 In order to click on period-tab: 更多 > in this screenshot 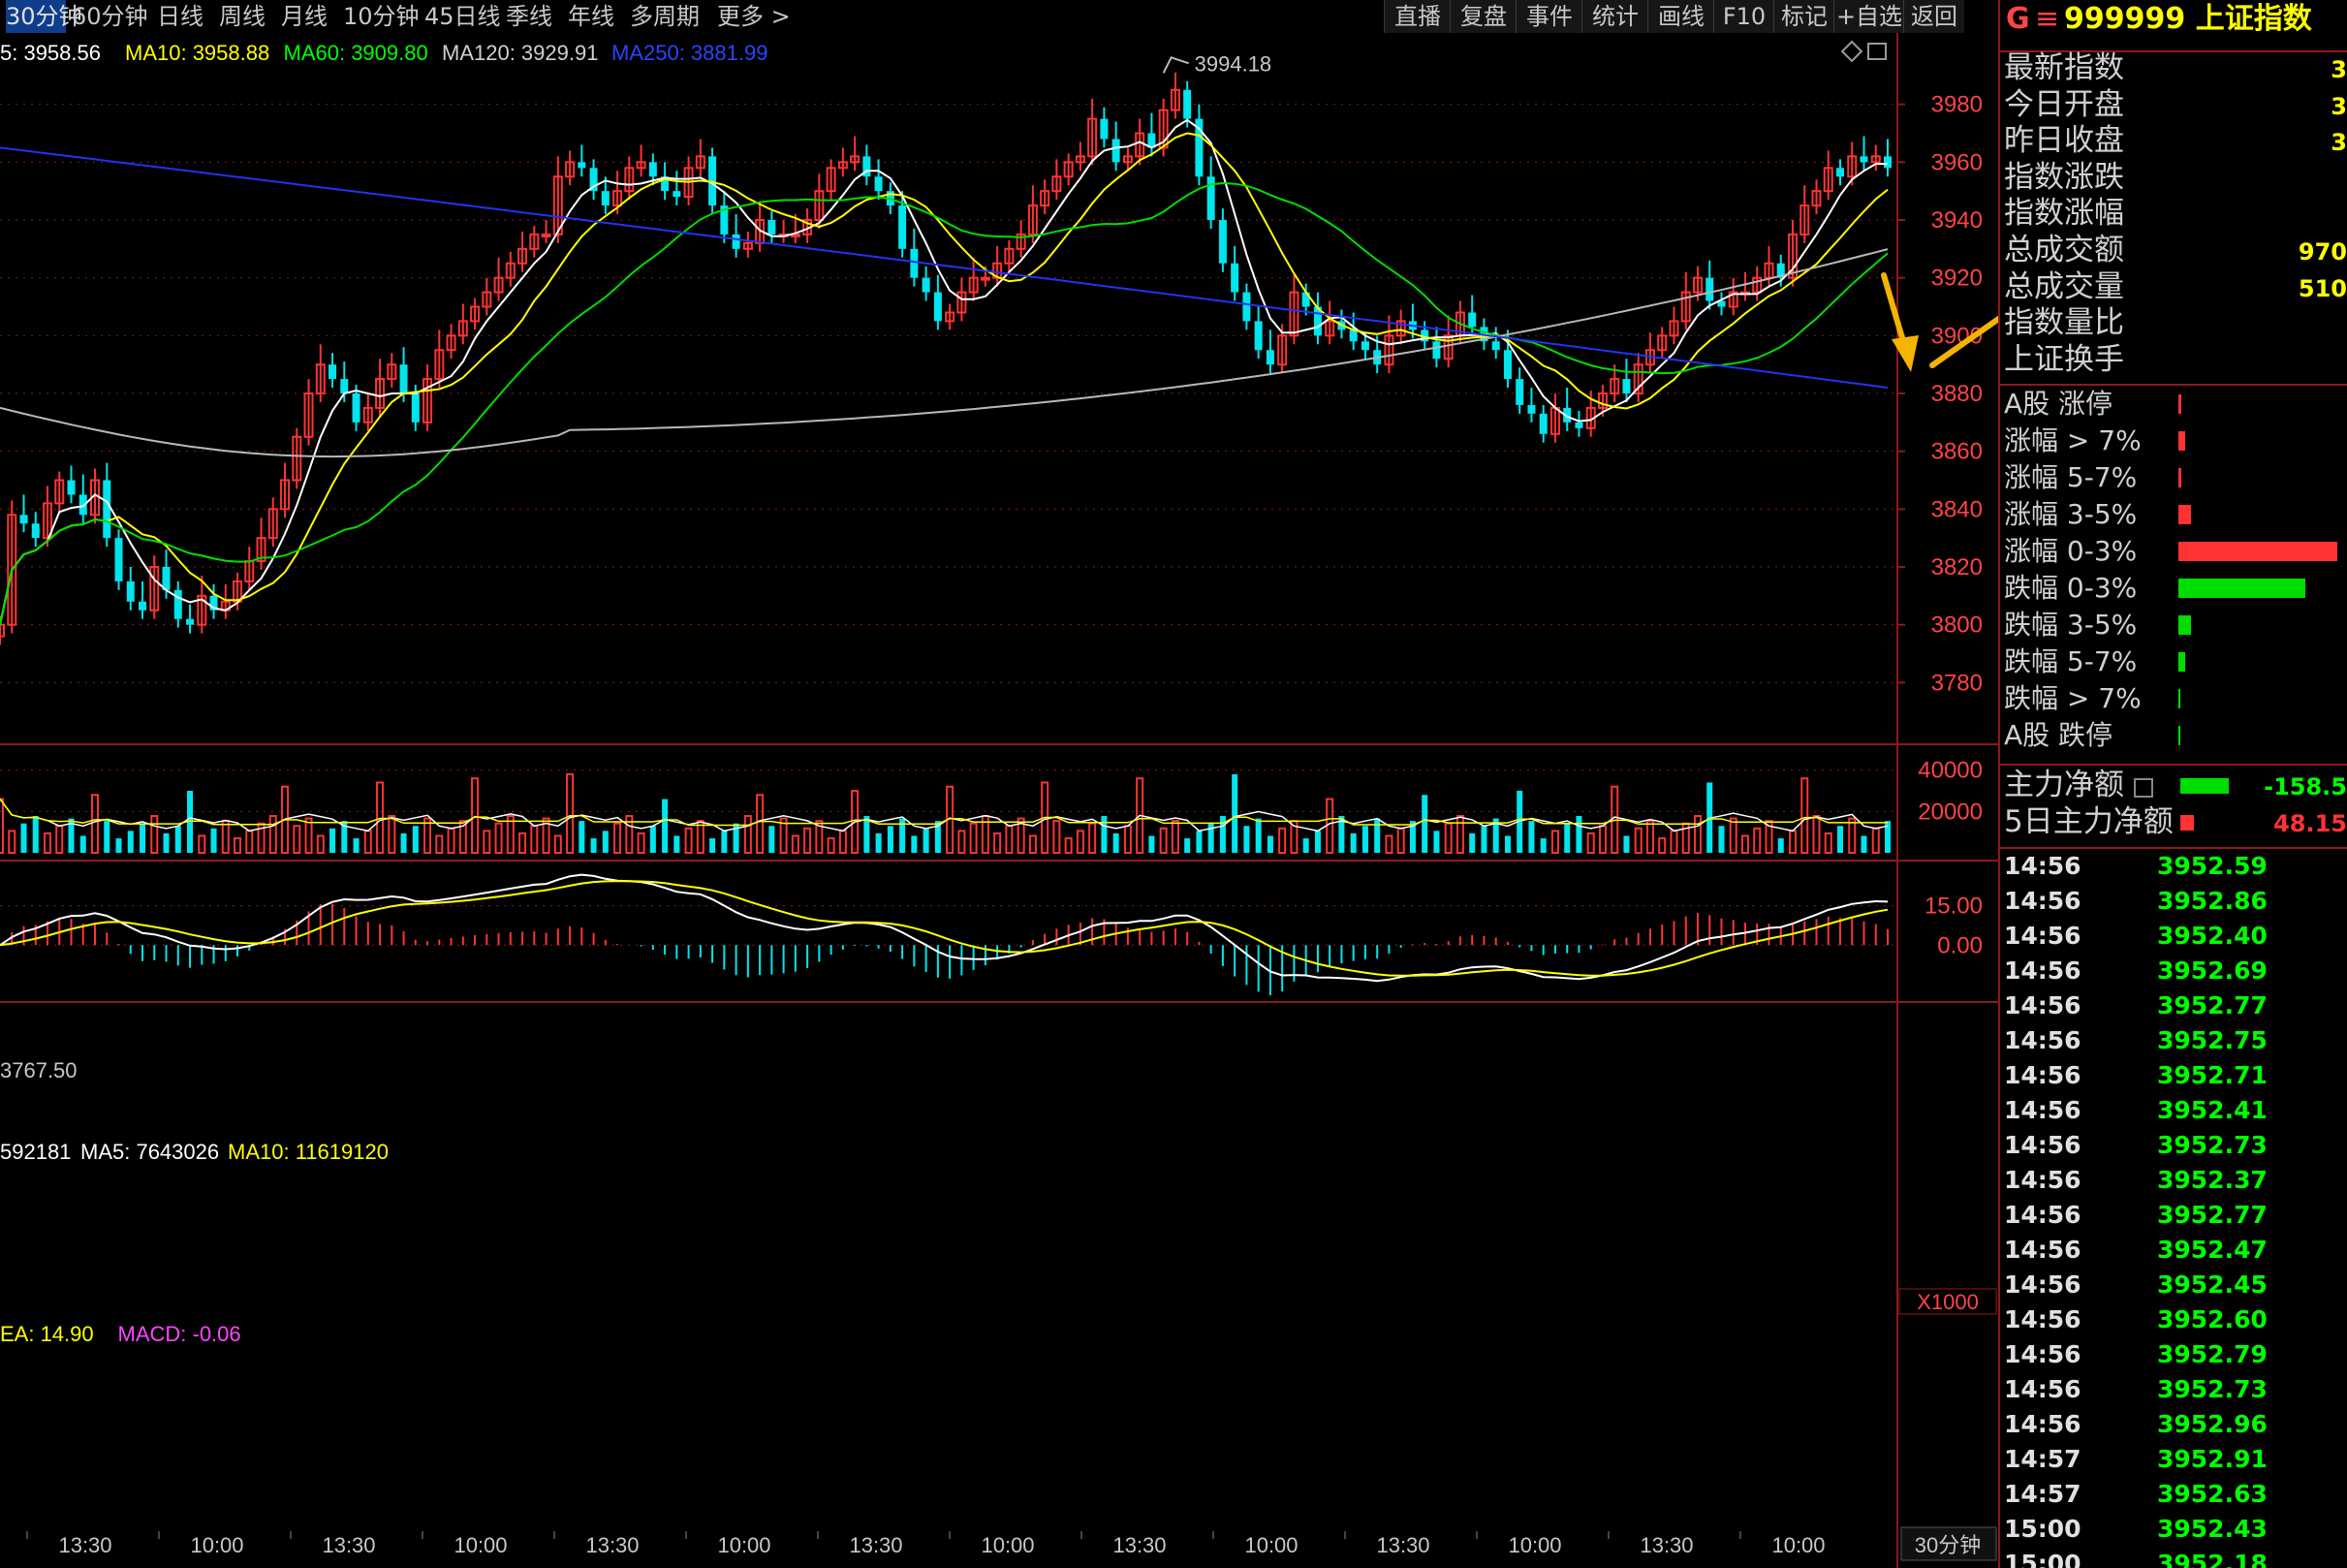, I will do `click(756, 16)`.